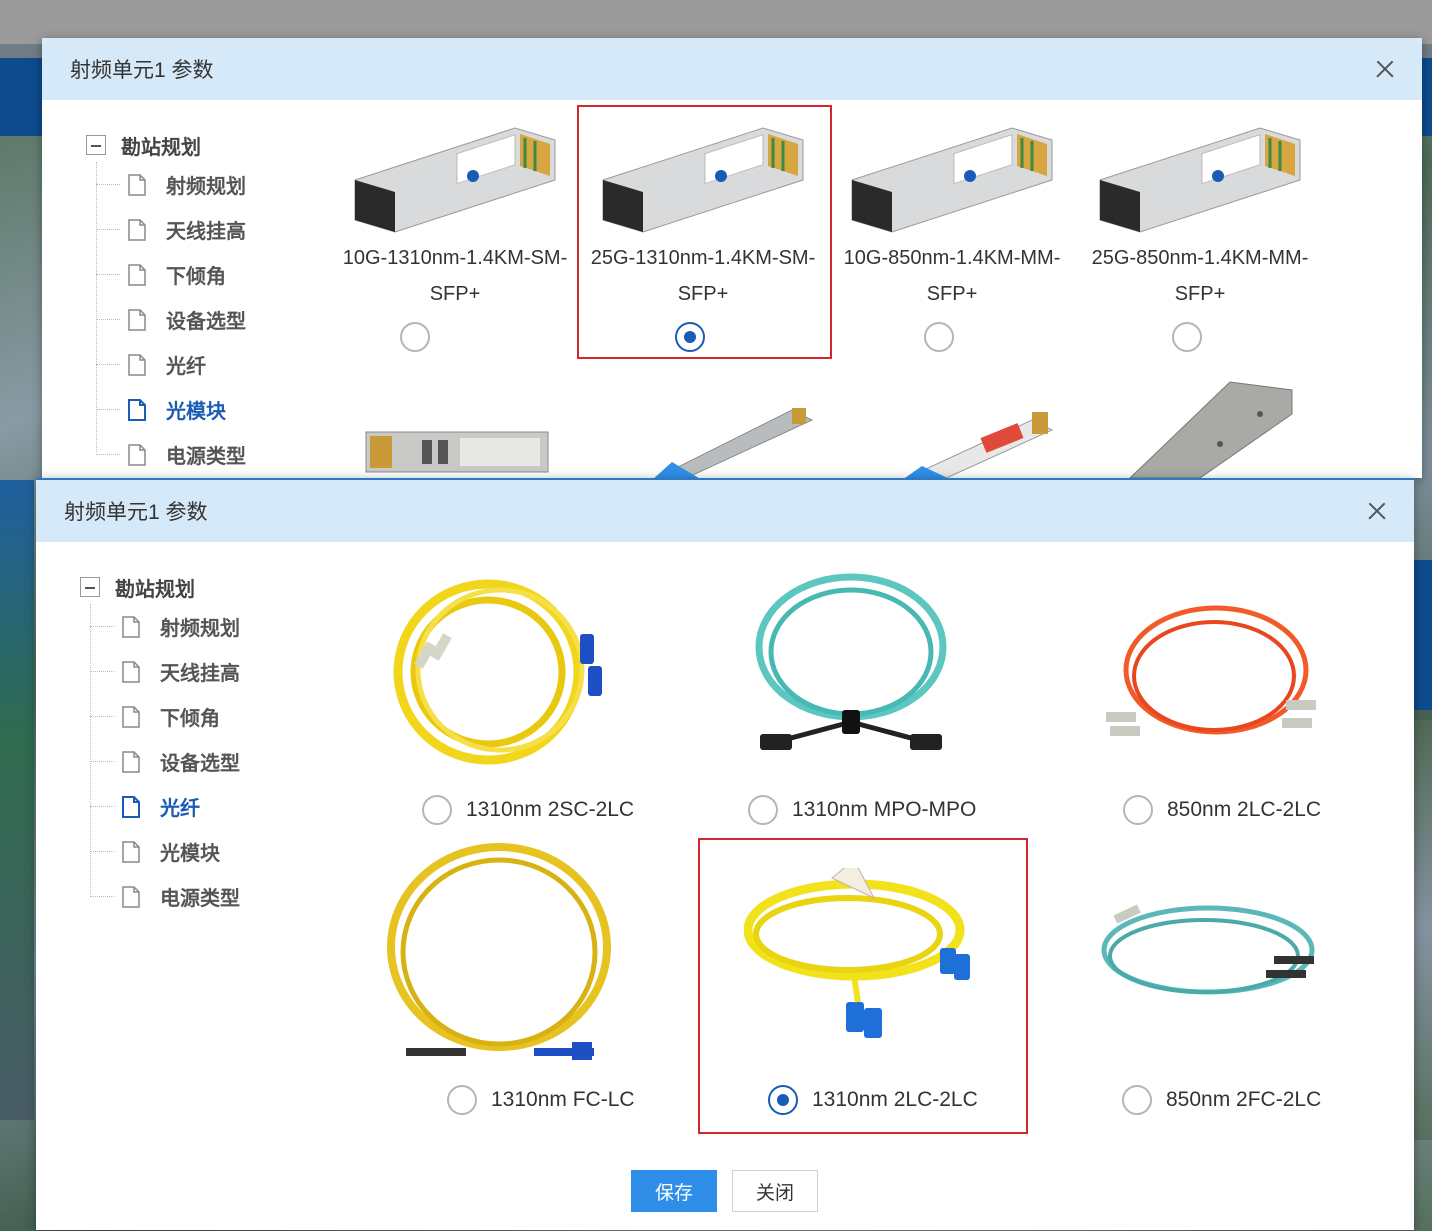 This screenshot has height=1231, width=1432. Describe the element at coordinates (884, 809) in the screenshot. I see `fiber-label: 1310nm MPO-MPO` at that location.